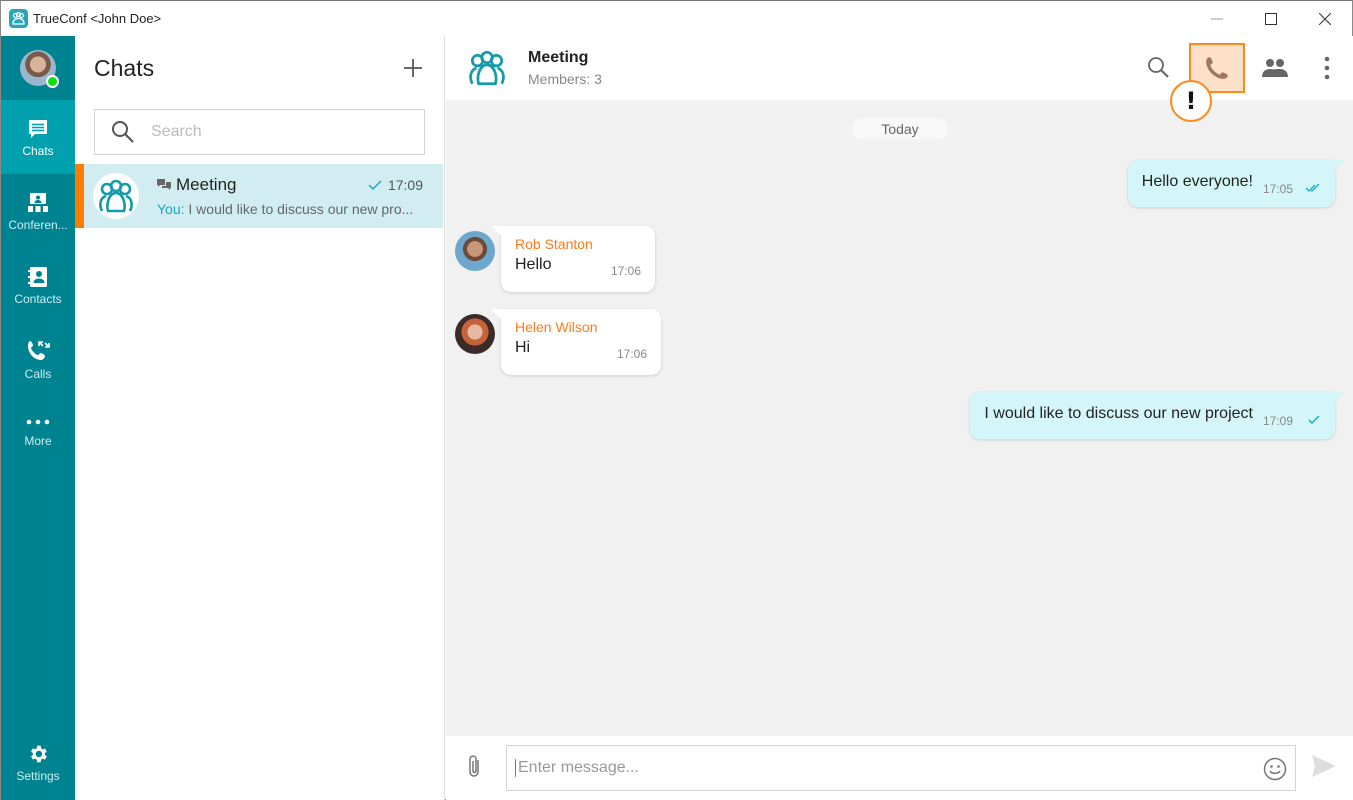  Describe the element at coordinates (573, 259) in the screenshot. I see `incoming-message: Rob Stanton Hello 17:06` at that location.